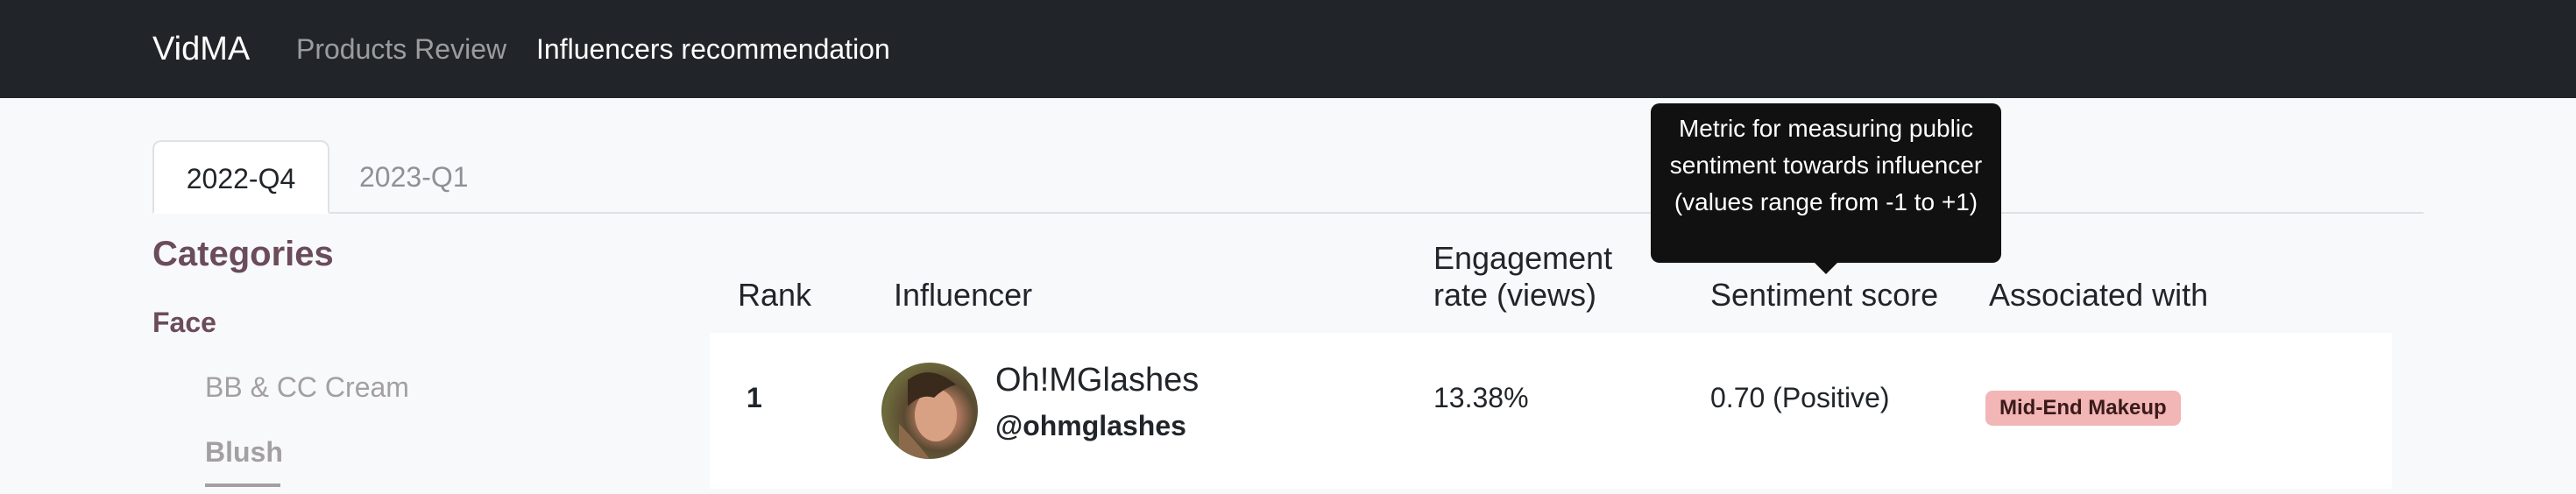  What do you see at coordinates (1481, 397) in the screenshot?
I see `engagement-rate-cell: 13.38%` at bounding box center [1481, 397].